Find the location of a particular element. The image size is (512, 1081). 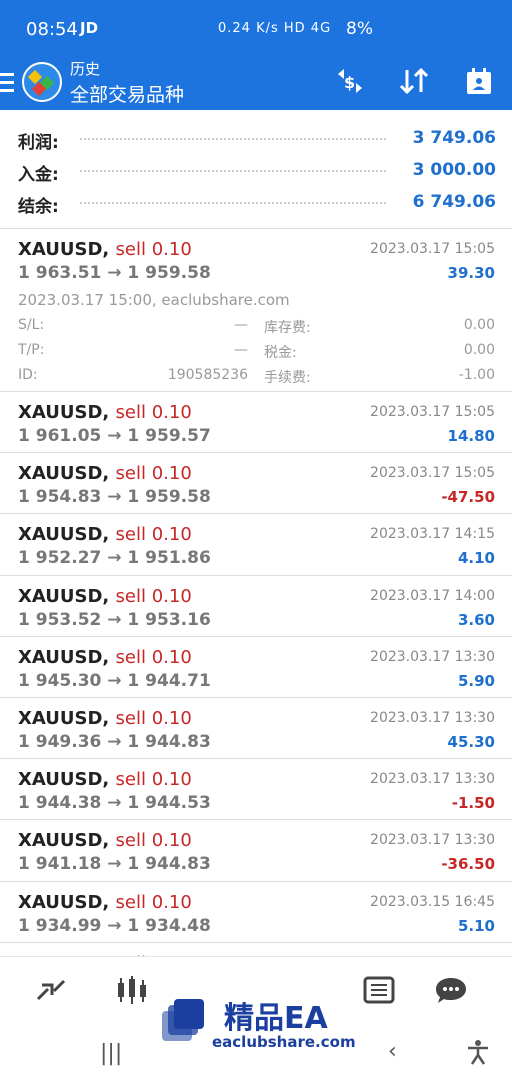

deal-prices: 1 952.27 → 1 951.86 is located at coordinates (114, 558).